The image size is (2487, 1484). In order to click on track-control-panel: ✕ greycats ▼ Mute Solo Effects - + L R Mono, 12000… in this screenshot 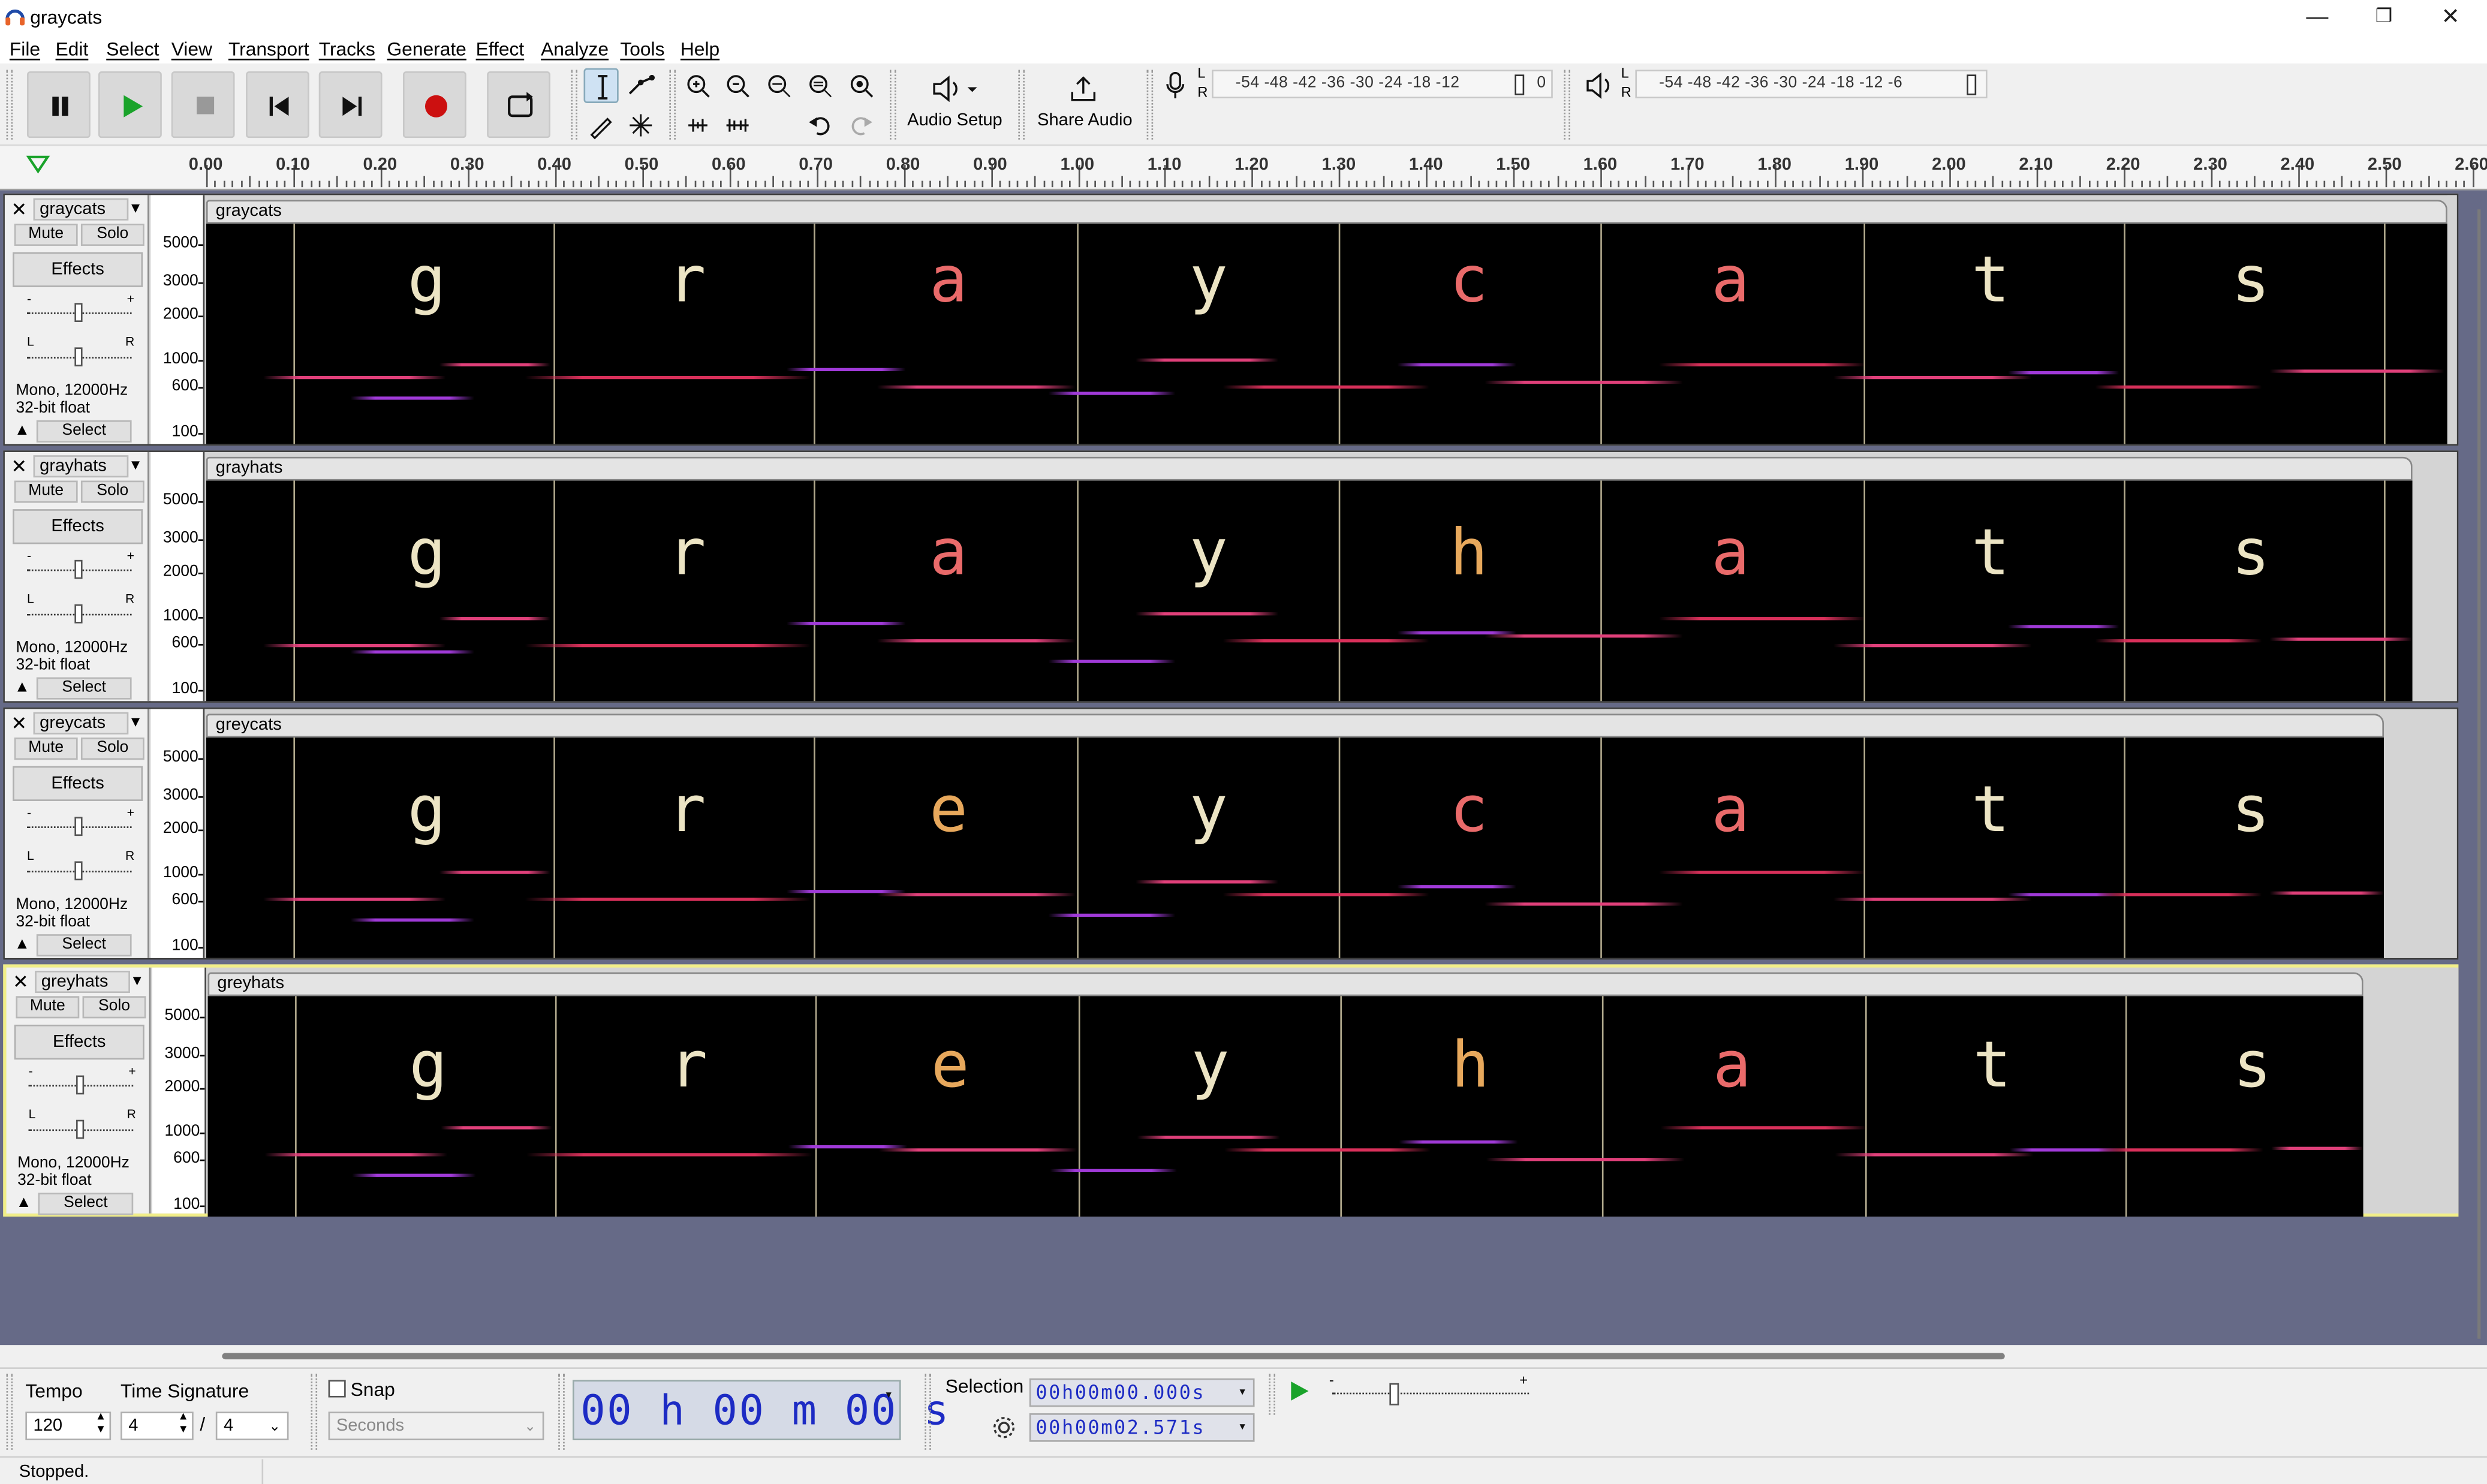, I will do `click(76, 833)`.